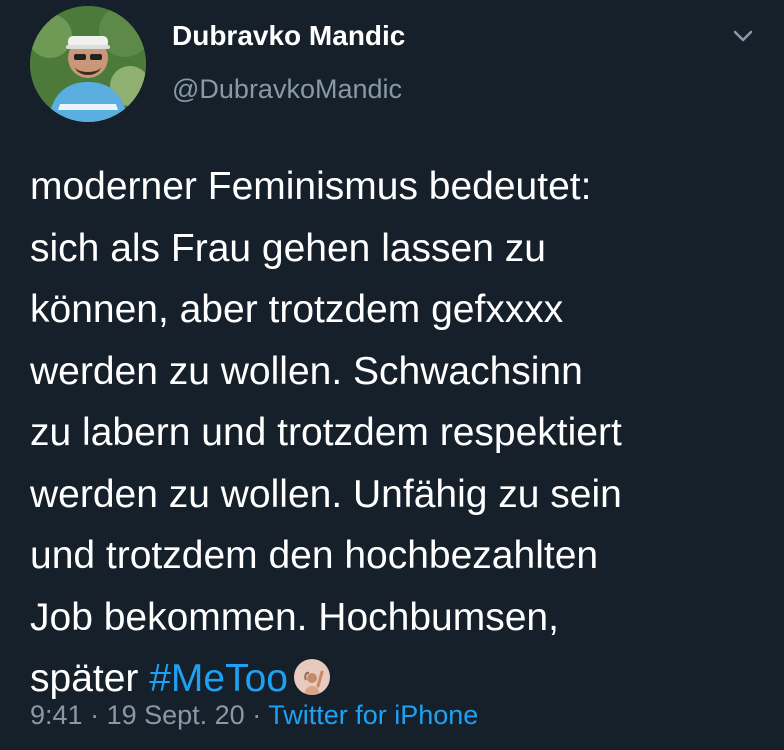 This screenshot has width=784, height=750. I want to click on chevron-down-icon, so click(743, 36).